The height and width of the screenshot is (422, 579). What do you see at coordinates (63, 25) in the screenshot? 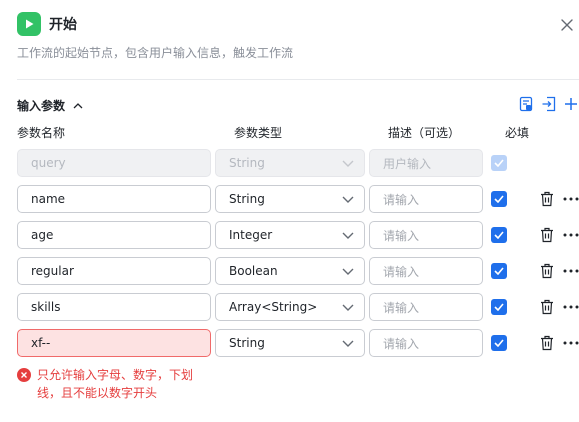
I see `node-title: 开始` at bounding box center [63, 25].